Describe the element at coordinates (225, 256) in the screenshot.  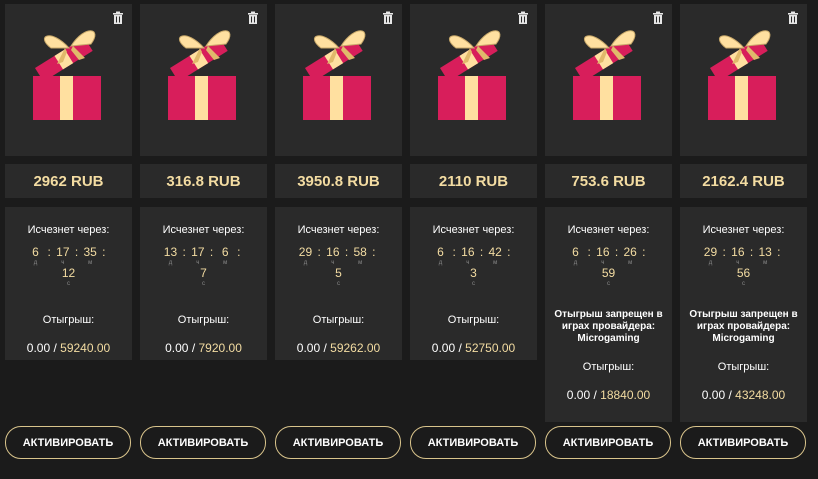
I see `timer-minutes: 6м` at that location.